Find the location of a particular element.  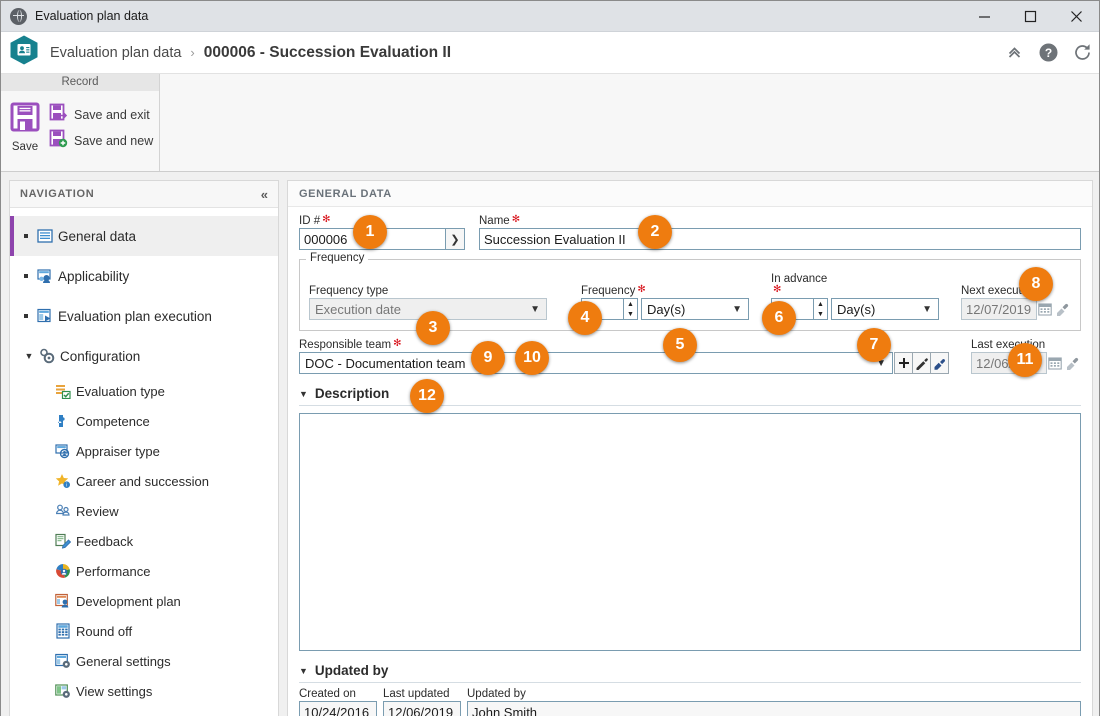

performance-icon is located at coordinates (63, 571).